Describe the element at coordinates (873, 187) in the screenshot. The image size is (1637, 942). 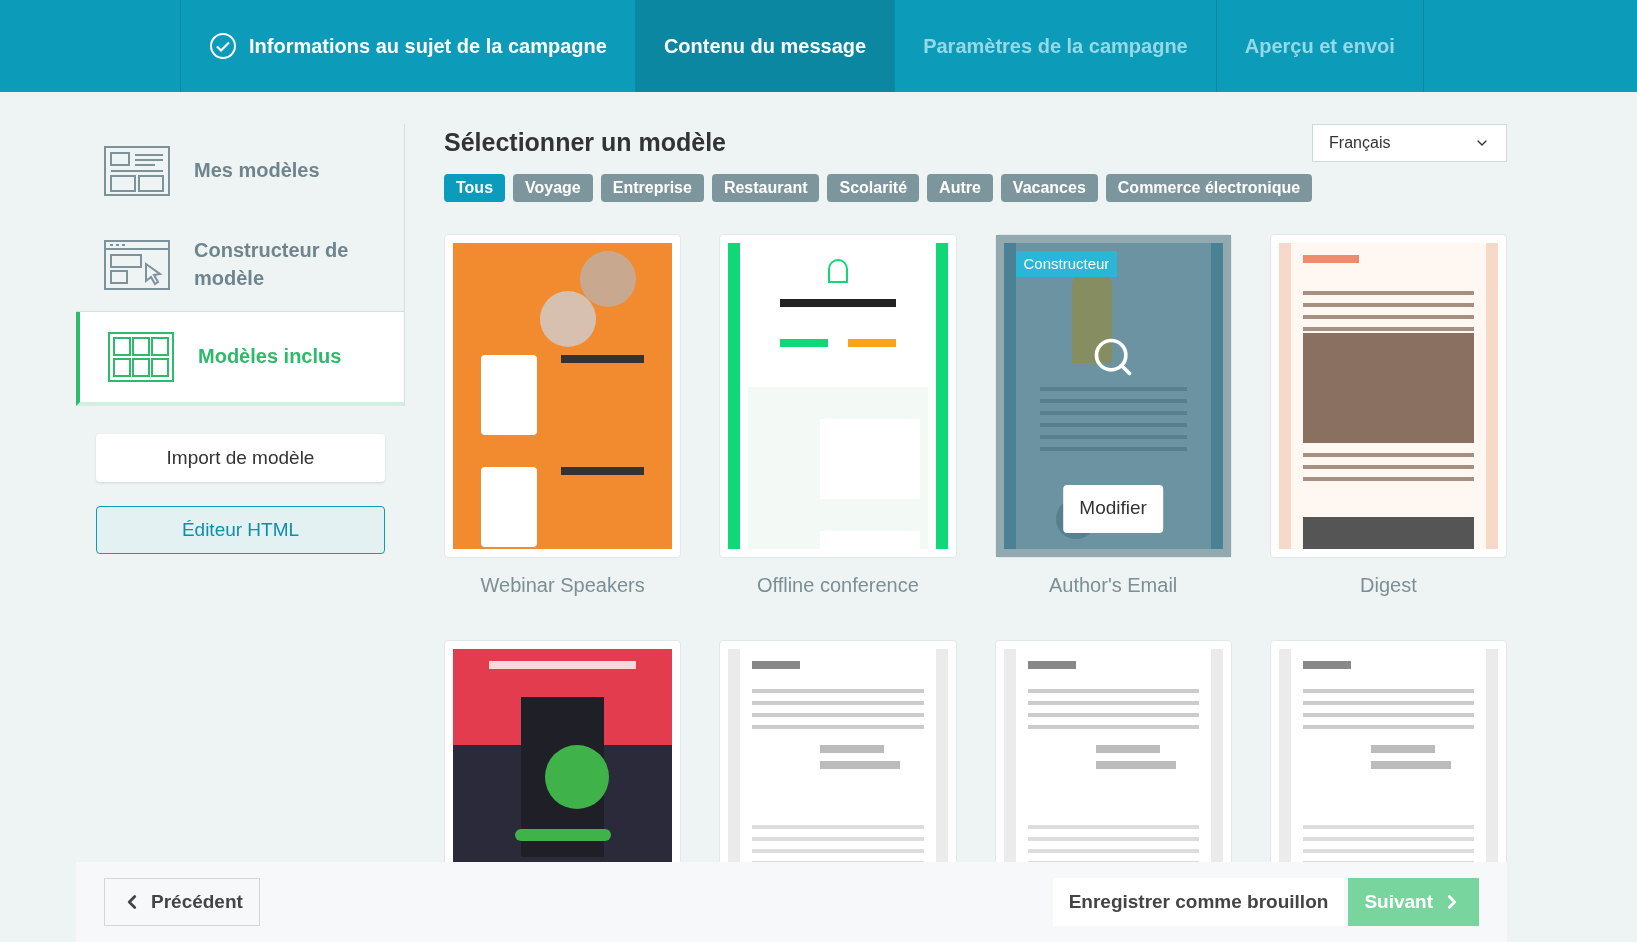
I see `category-filter: Scolarité` at that location.